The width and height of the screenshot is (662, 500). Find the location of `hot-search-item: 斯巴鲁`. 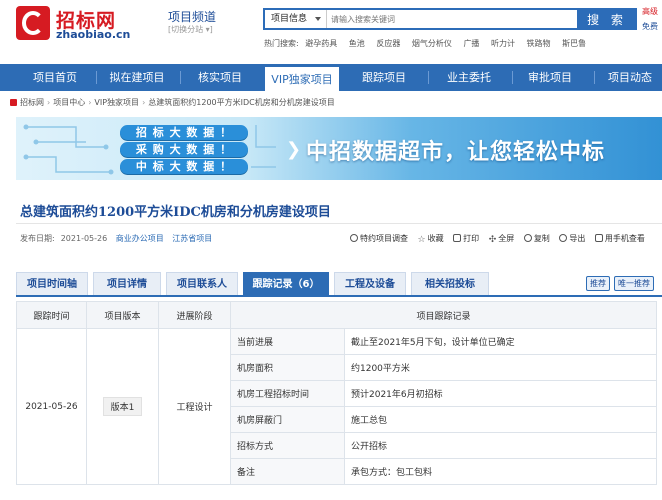

hot-search-item: 斯巴鲁 is located at coordinates (574, 43).